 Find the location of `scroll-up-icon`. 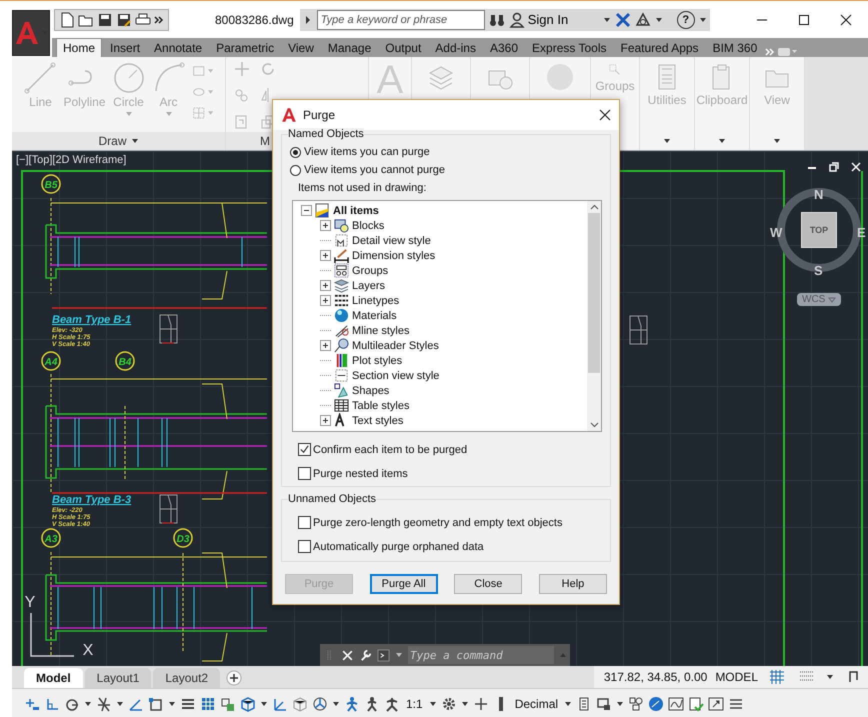

scroll-up-icon is located at coordinates (594, 207).